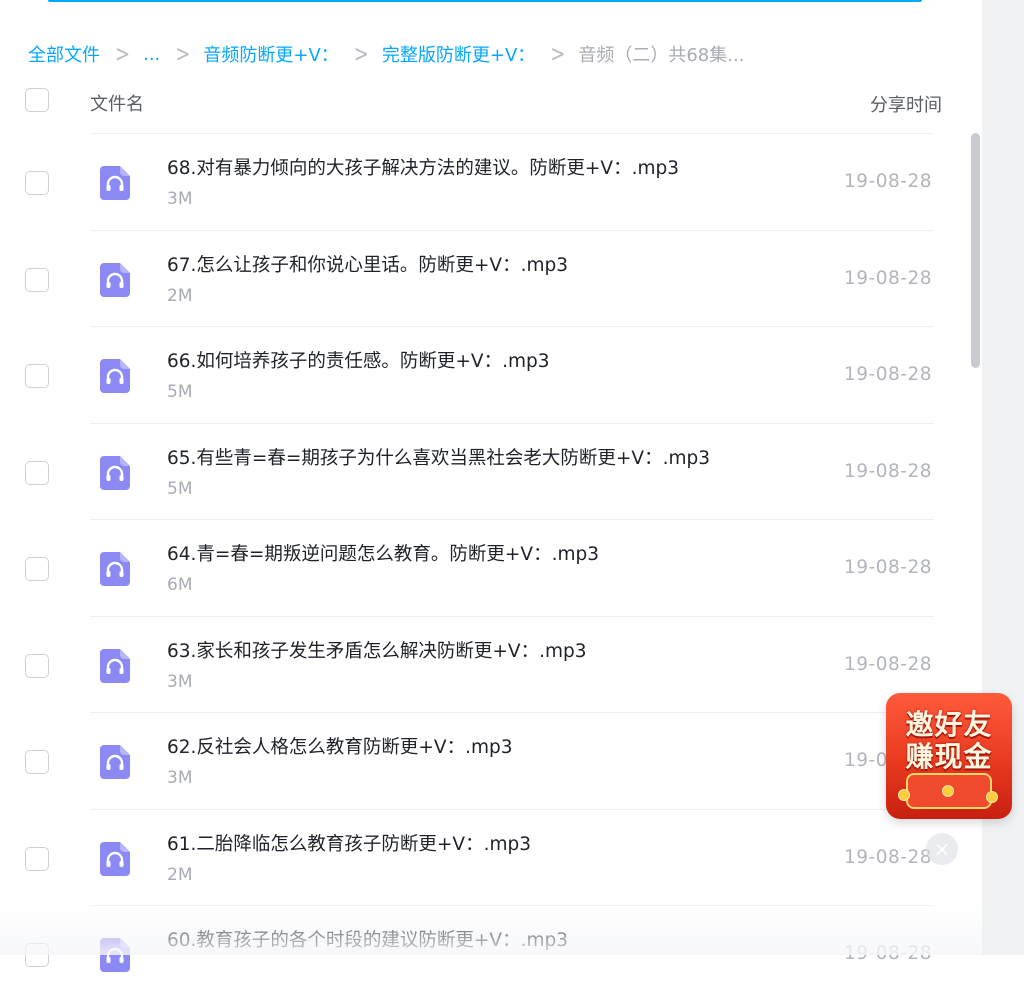  Describe the element at coordinates (180, 585) in the screenshot. I see `file-size: 6M` at that location.